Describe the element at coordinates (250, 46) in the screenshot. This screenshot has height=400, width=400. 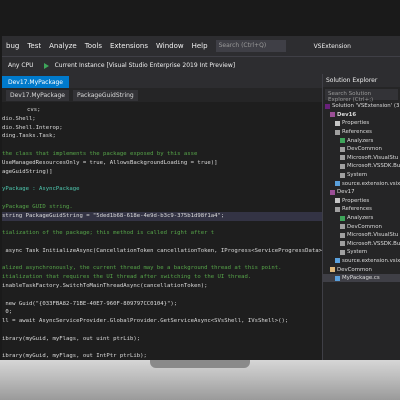
I see `quick-launch-search: Search (Ctrl+Q)` at that location.